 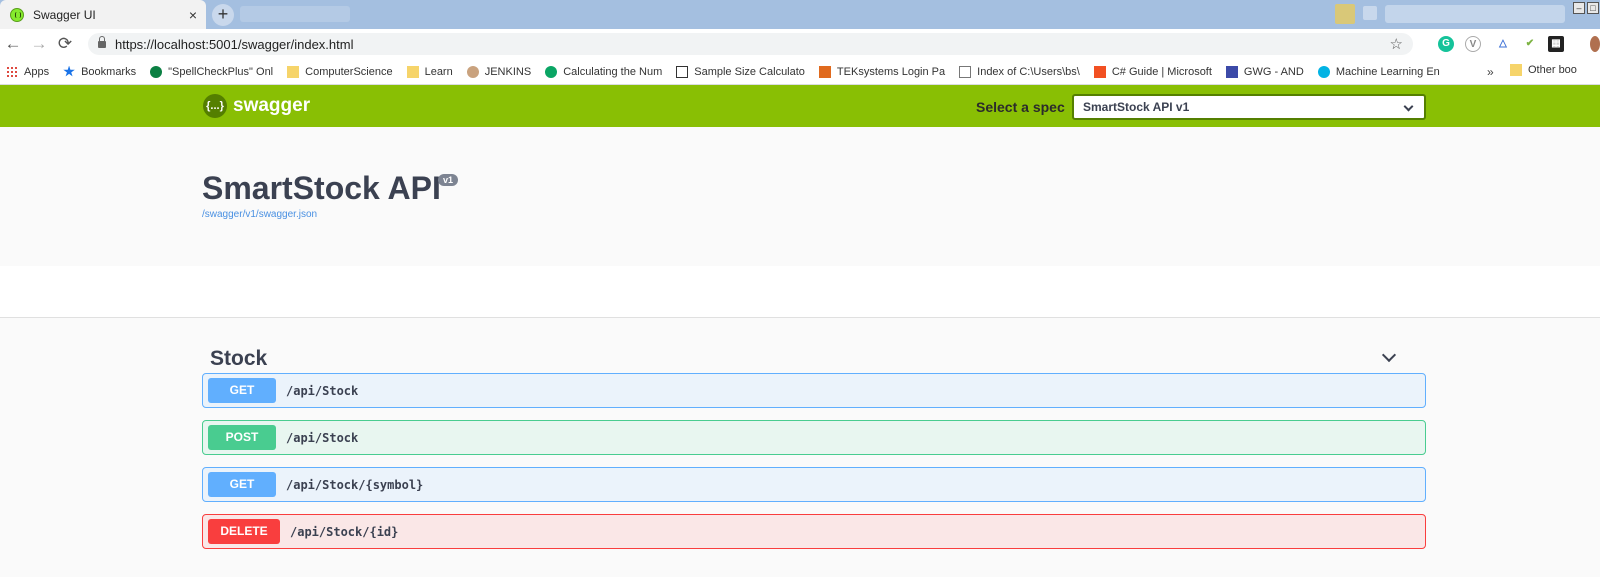 What do you see at coordinates (37, 71) in the screenshot?
I see `bookmark-label: Apps` at bounding box center [37, 71].